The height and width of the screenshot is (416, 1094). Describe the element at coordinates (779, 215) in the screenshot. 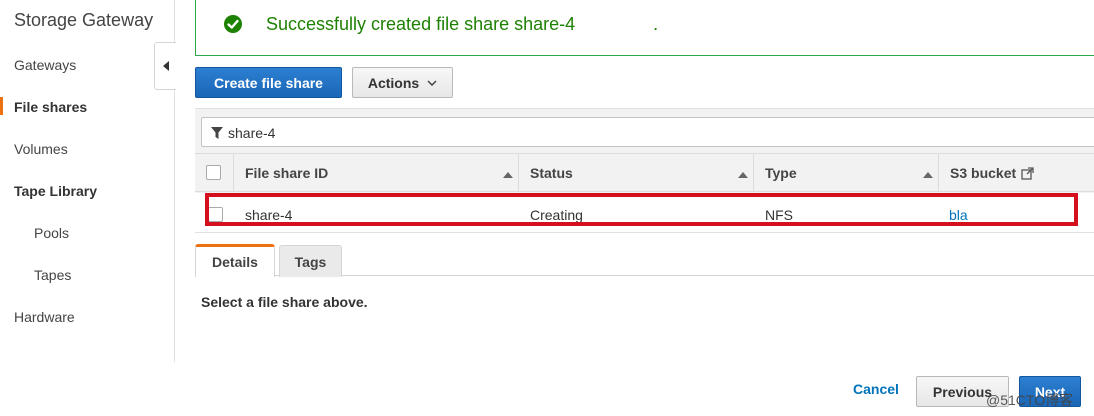

I see `type-cell: NFS` at that location.